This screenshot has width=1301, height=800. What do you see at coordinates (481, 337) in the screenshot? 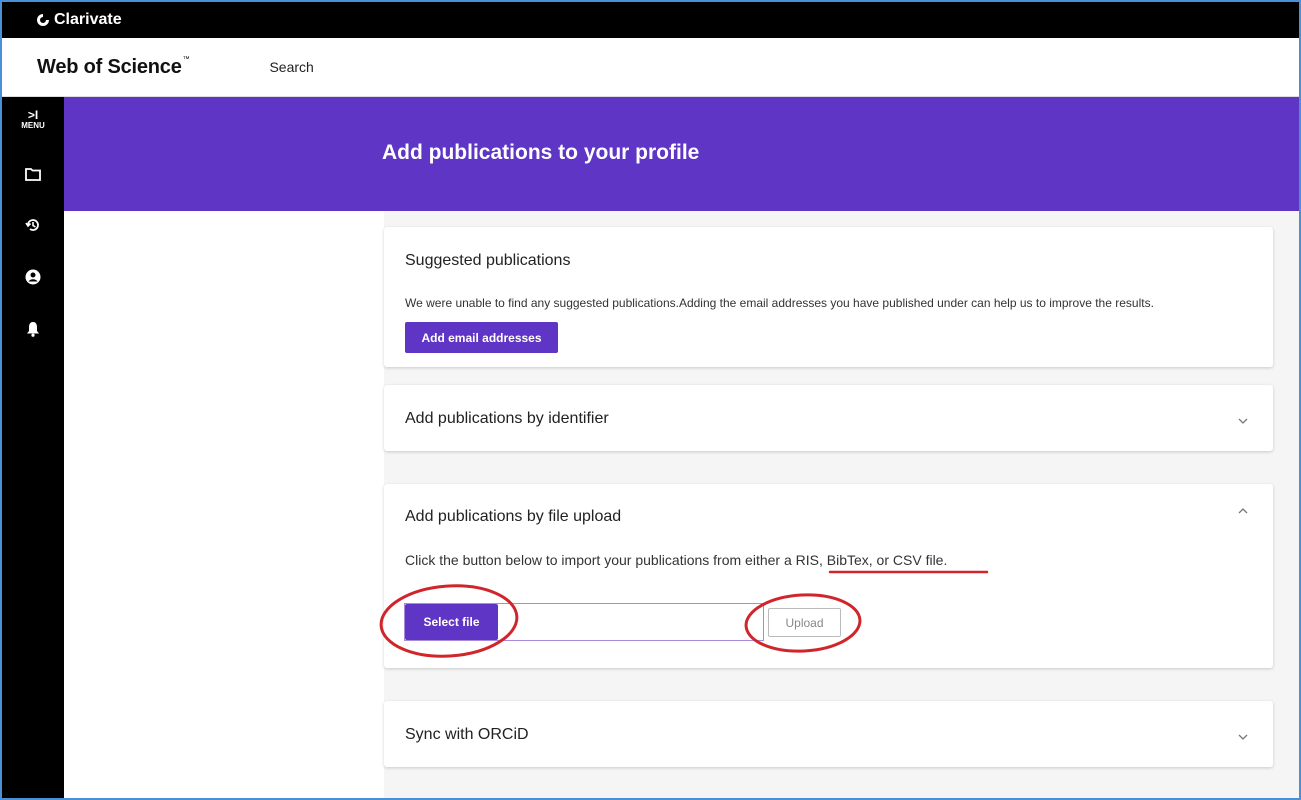
I see `add-email-addresses-button: Add email addresses` at bounding box center [481, 337].